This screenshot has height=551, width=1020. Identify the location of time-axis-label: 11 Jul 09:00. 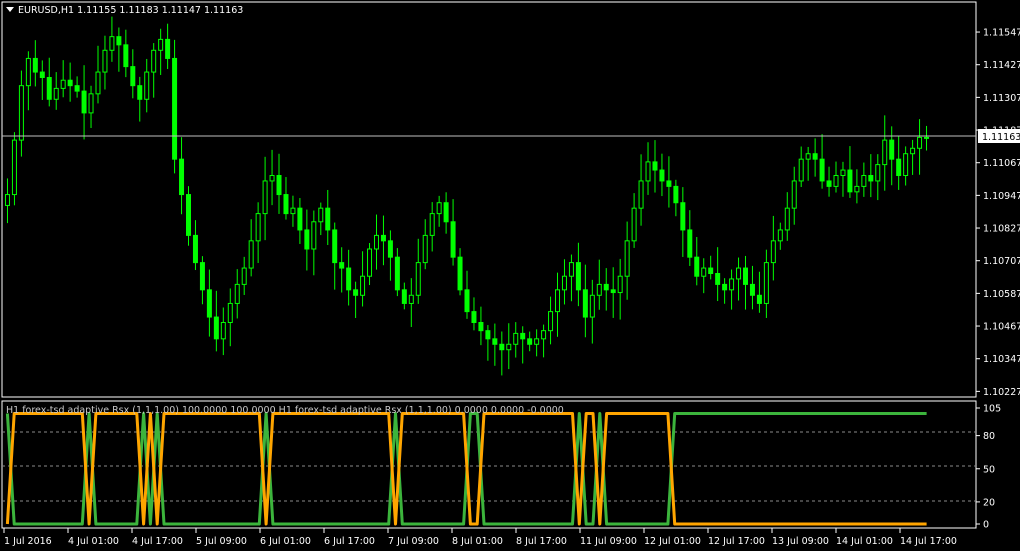
(608, 541).